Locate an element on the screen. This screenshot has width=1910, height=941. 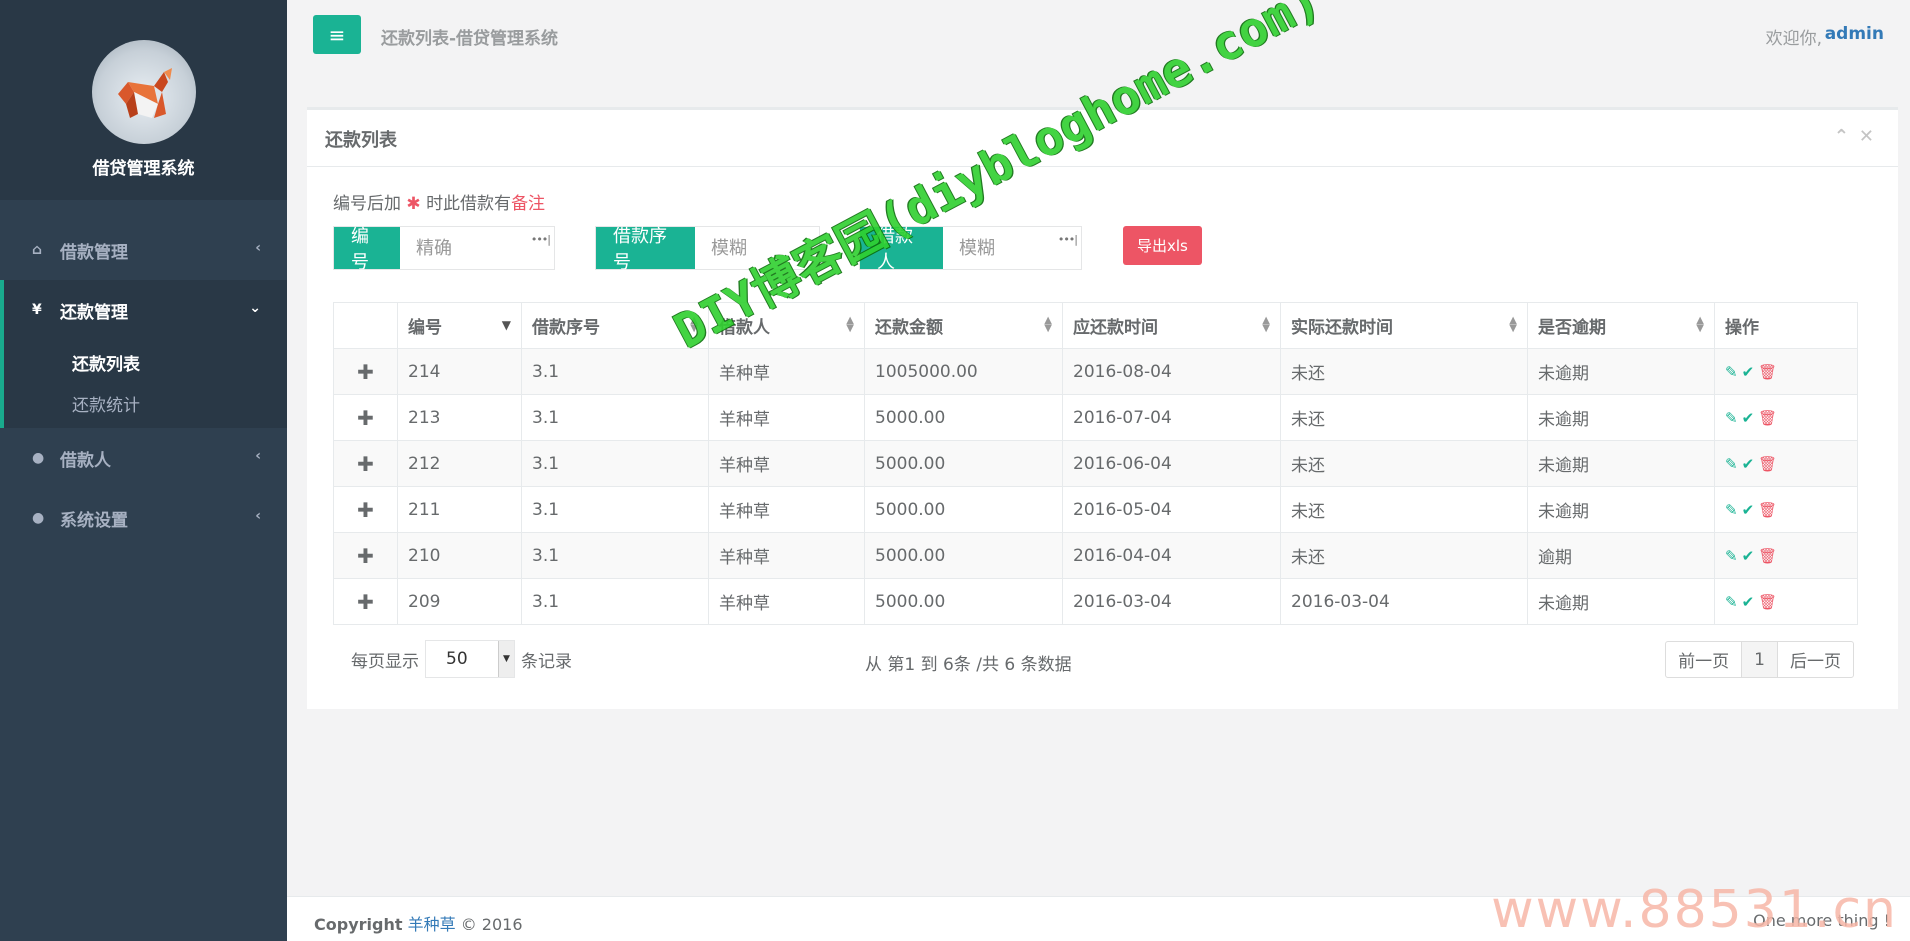
menu-toggle-button: ≡ is located at coordinates (337, 34).